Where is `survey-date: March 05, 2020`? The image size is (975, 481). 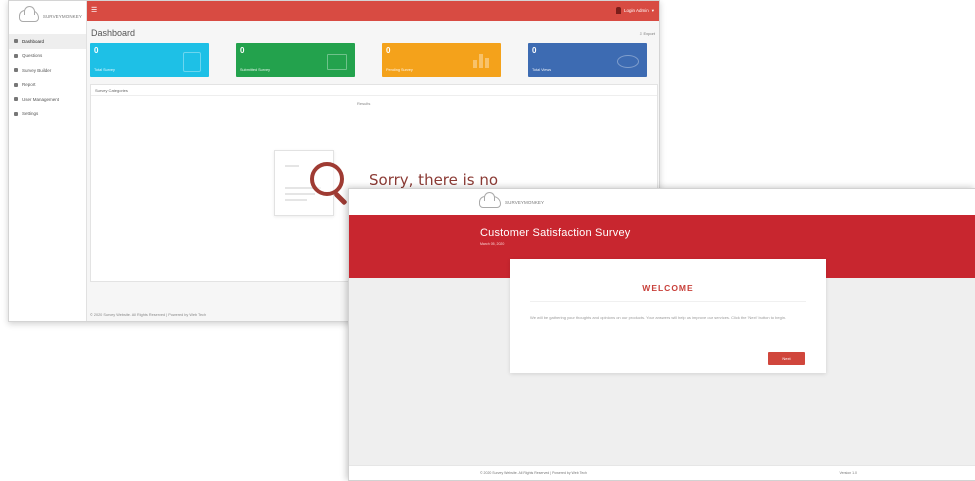
survey-date: March 05, 2020 is located at coordinates (492, 244).